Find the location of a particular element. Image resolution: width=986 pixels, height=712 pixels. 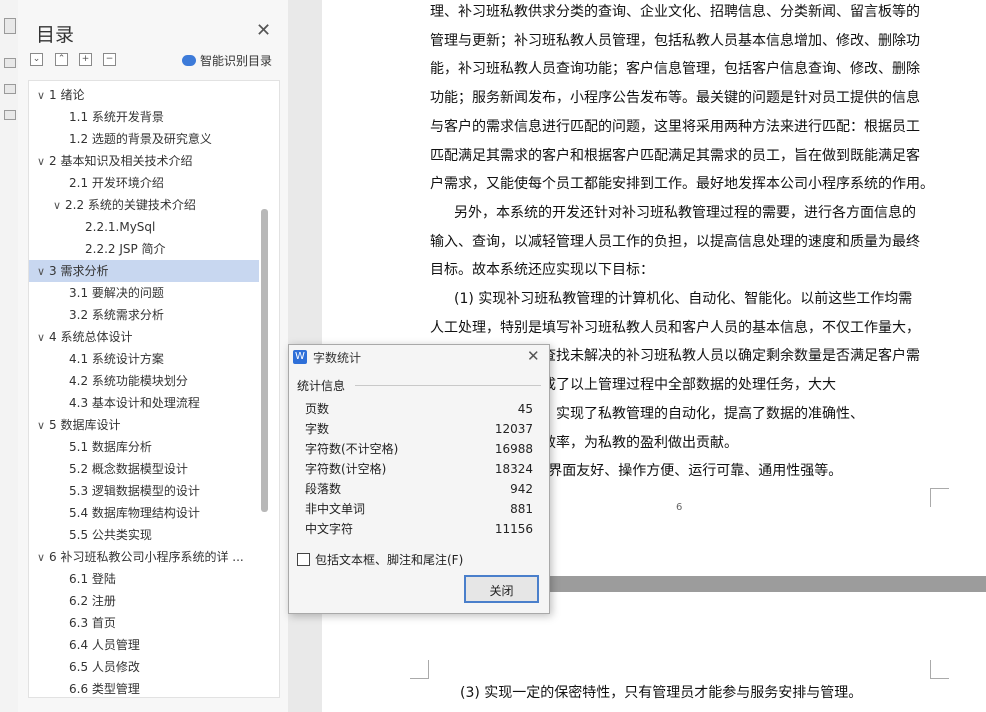

toc-item: 6.1 登陆 is located at coordinates (144, 579).